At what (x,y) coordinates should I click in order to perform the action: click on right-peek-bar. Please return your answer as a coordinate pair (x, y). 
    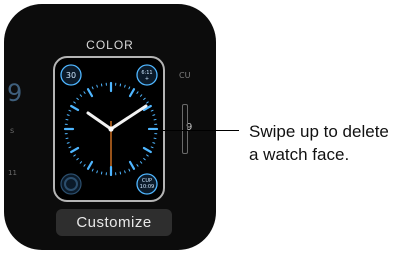
    Looking at the image, I should click on (185, 129).